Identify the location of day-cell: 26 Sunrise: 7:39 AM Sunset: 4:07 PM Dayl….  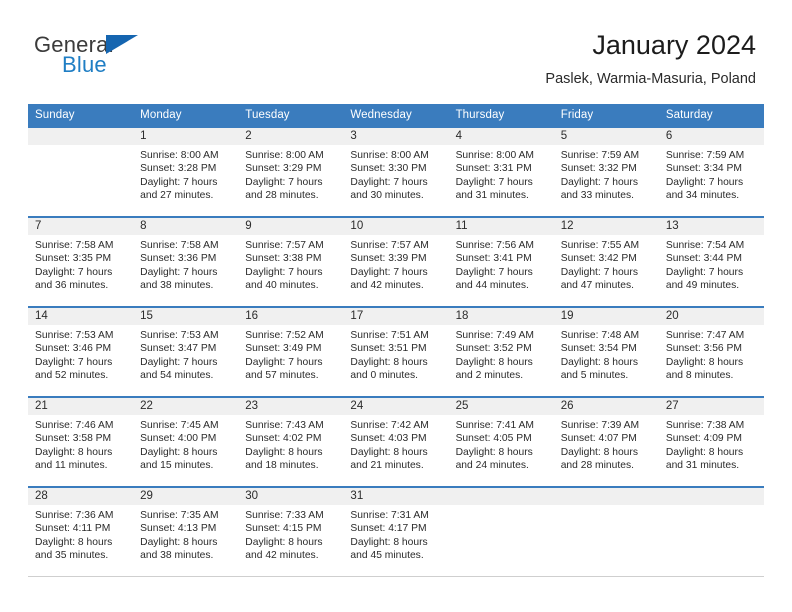
(606, 441).